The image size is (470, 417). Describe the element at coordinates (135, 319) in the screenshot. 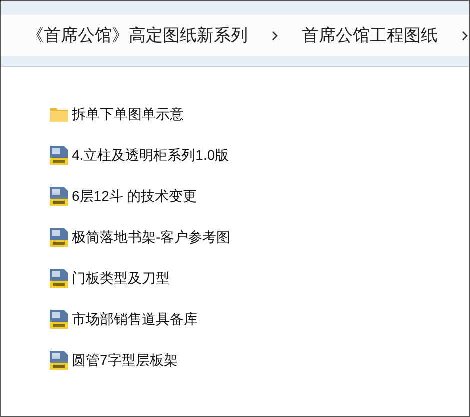

I see `file-name: 市场部销售道具备库` at that location.